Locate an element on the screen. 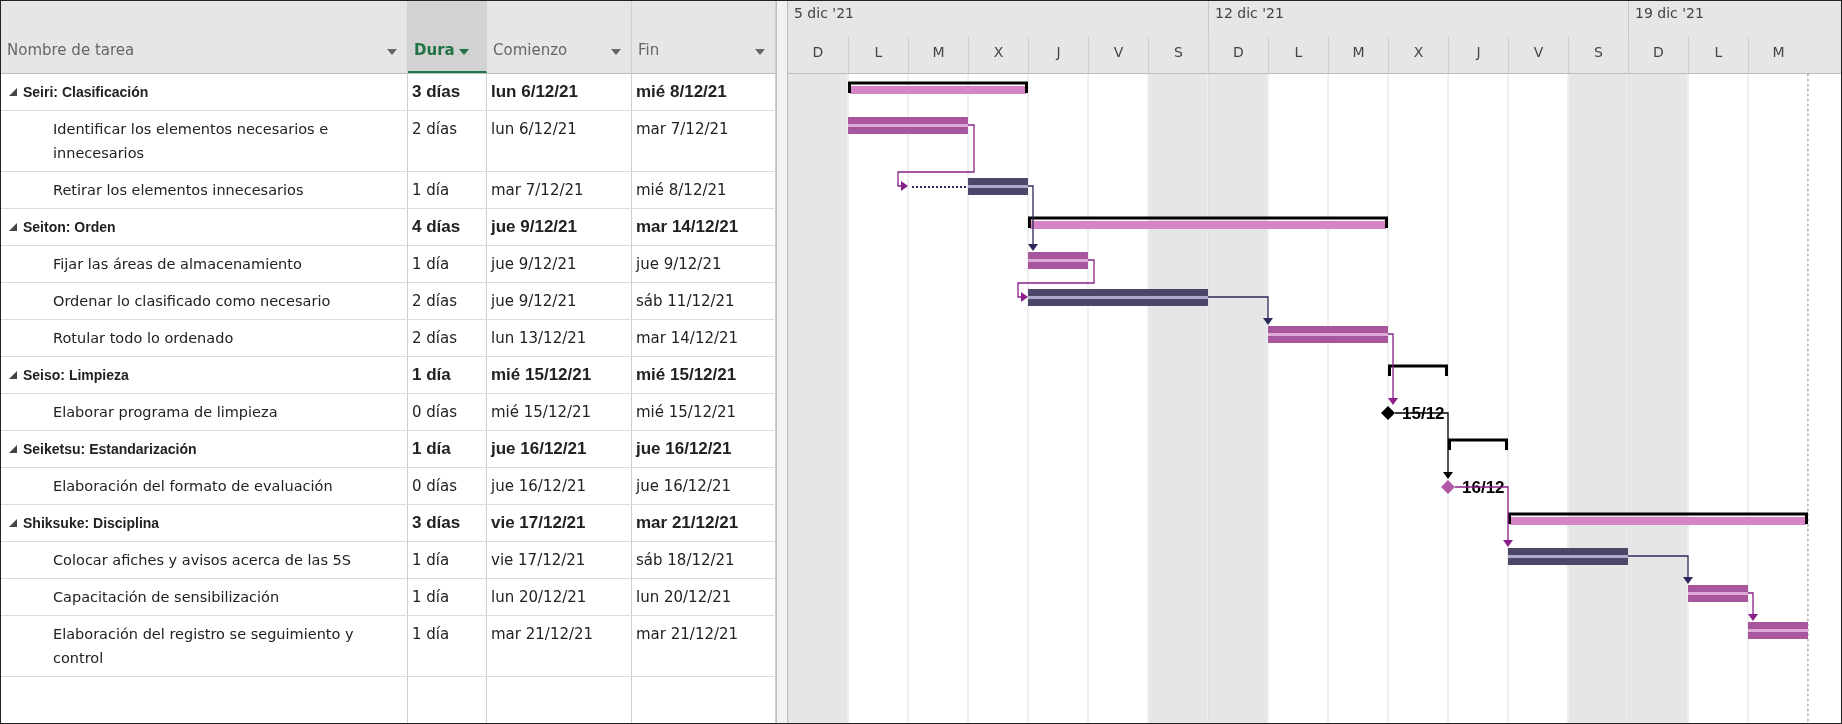 The height and width of the screenshot is (724, 1842). task-name: Ordenar lo clasificado como necesario is located at coordinates (191, 301).